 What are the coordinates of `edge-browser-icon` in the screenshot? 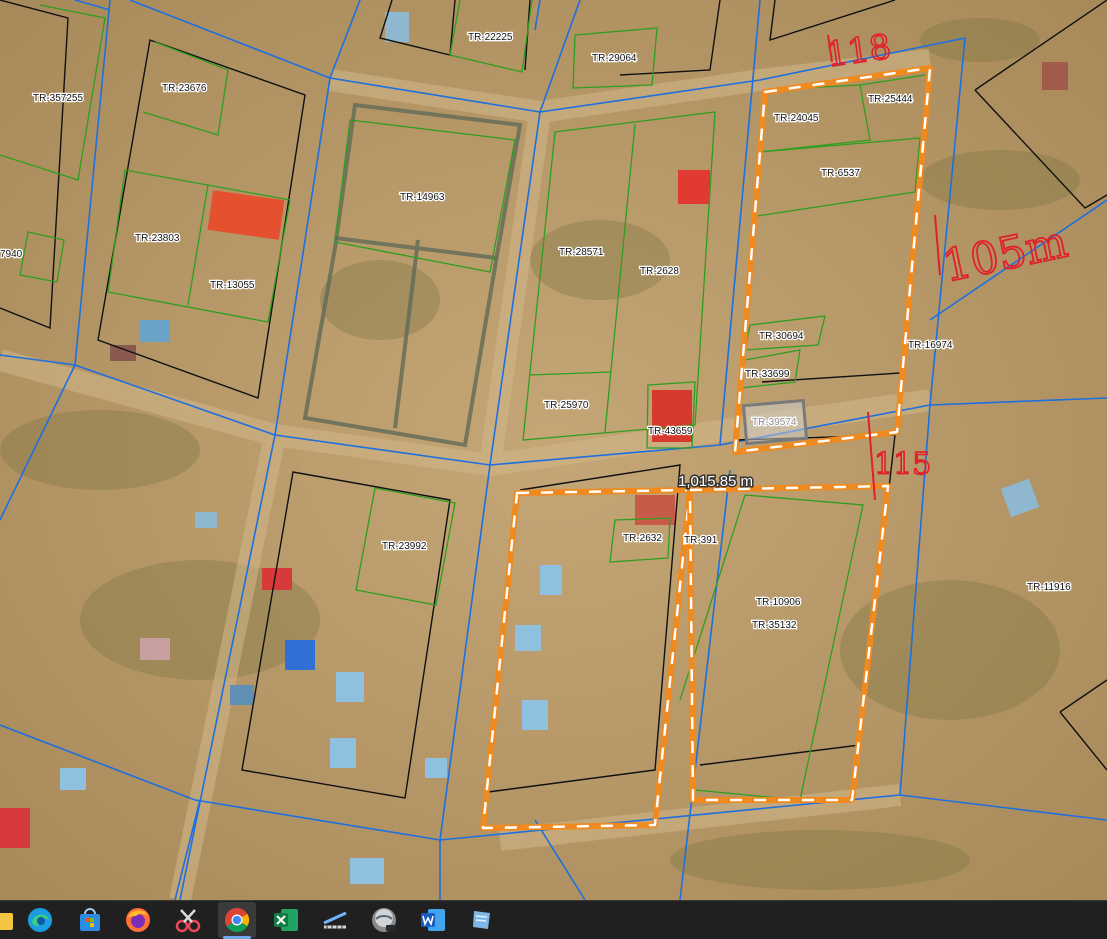 It's located at (40, 920).